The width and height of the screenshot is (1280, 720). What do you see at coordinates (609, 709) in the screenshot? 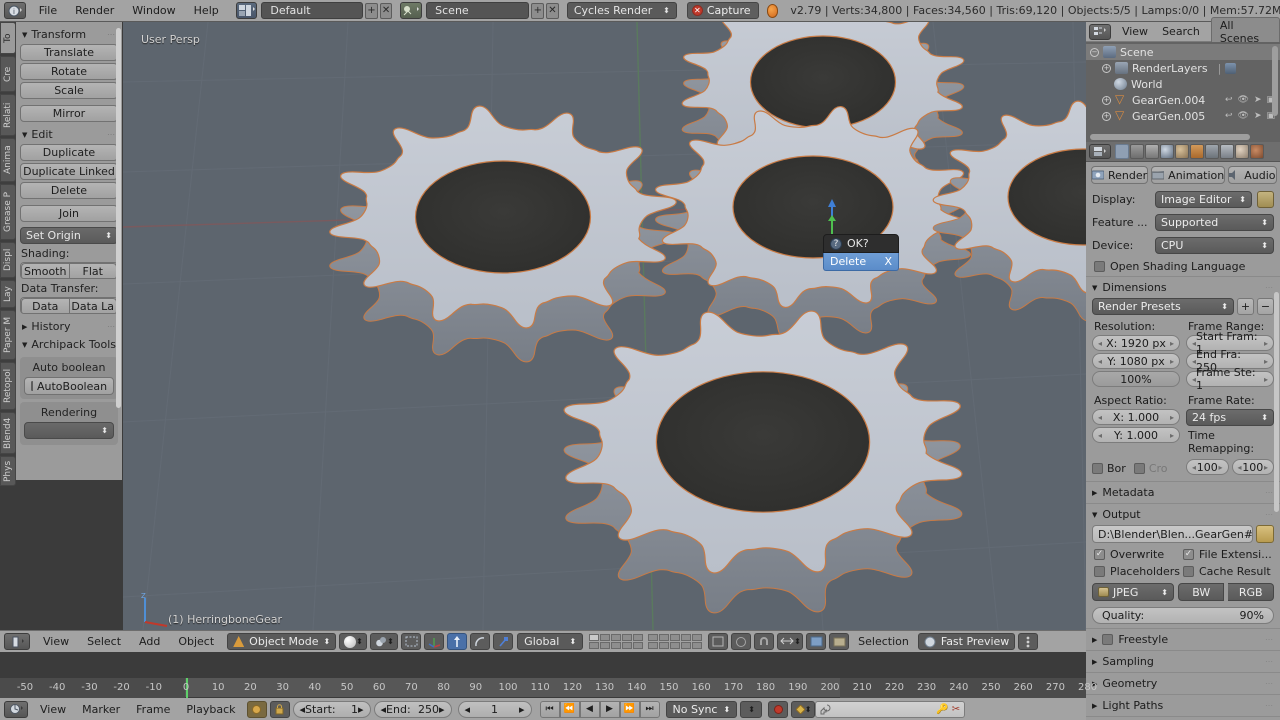
I see `play-button: ▶` at bounding box center [609, 709].